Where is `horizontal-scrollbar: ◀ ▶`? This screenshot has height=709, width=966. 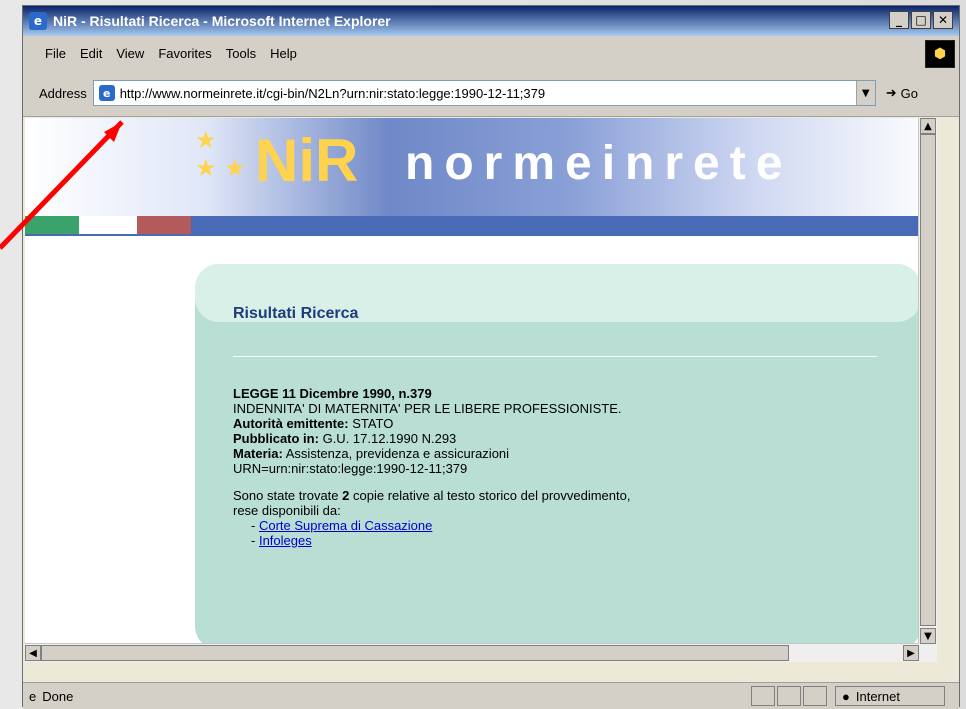
horizontal-scrollbar: ◀ ▶ is located at coordinates (472, 652).